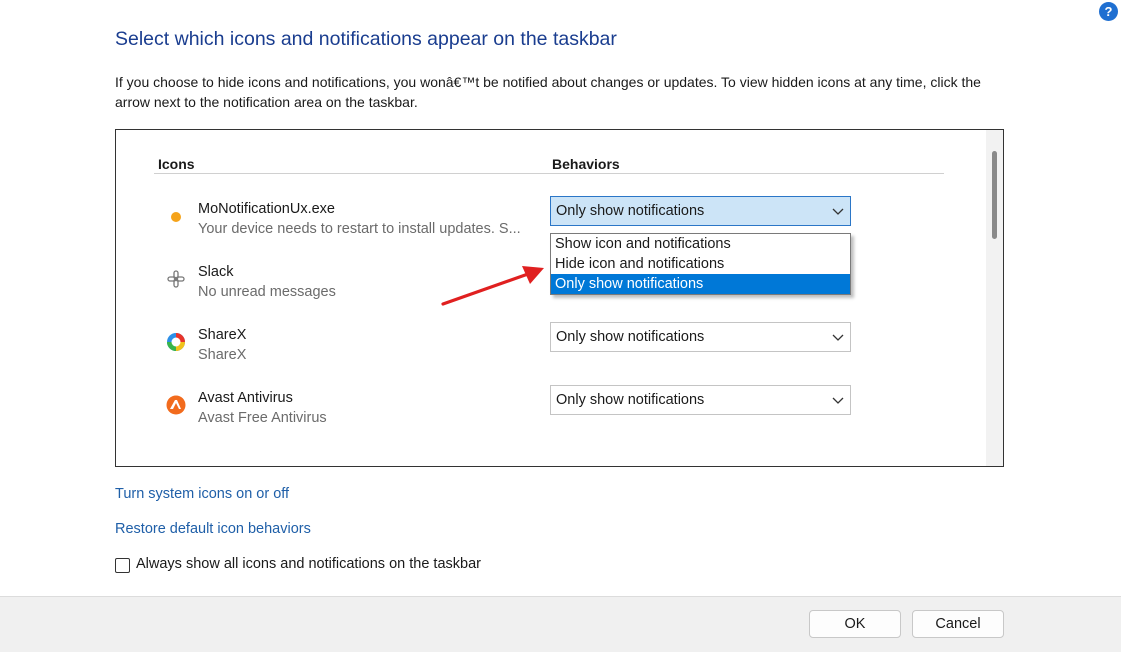 The image size is (1121, 652). Describe the element at coordinates (958, 624) in the screenshot. I see `cancel-button: Cancel` at that location.